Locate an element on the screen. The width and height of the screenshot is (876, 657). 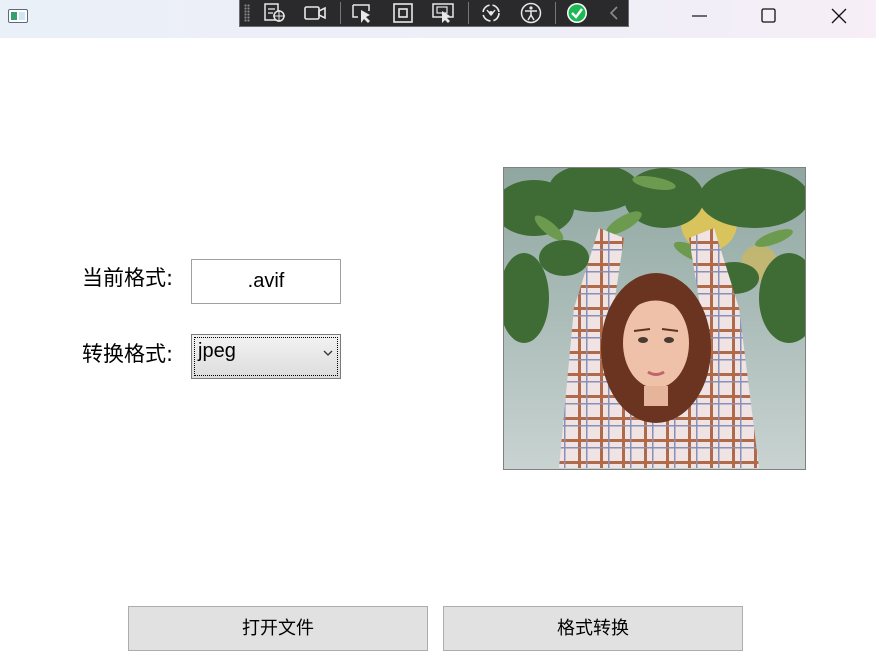
app-icon is located at coordinates (18, 16).